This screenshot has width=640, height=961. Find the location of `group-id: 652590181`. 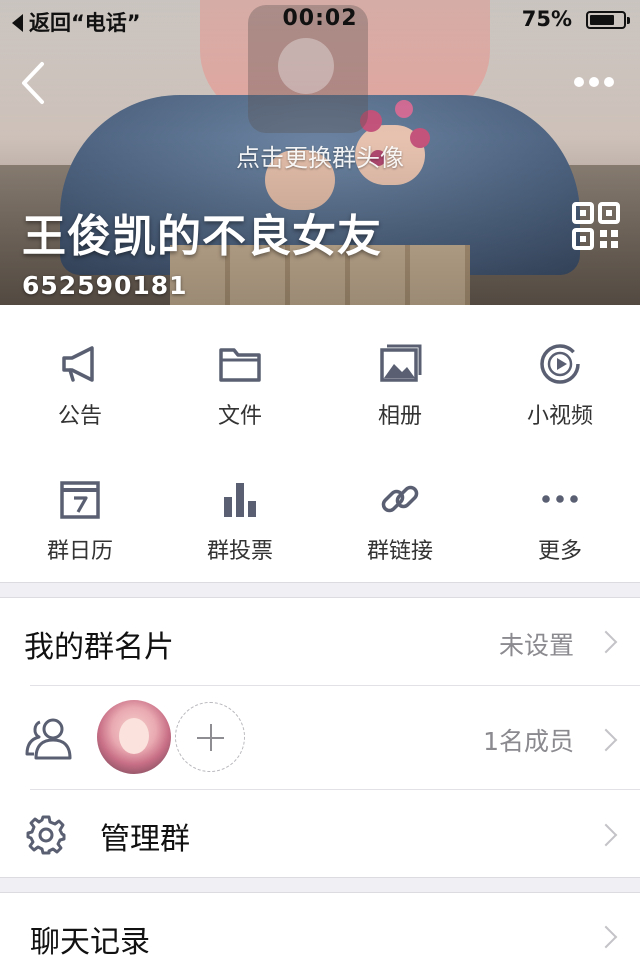

group-id: 652590181 is located at coordinates (105, 285).